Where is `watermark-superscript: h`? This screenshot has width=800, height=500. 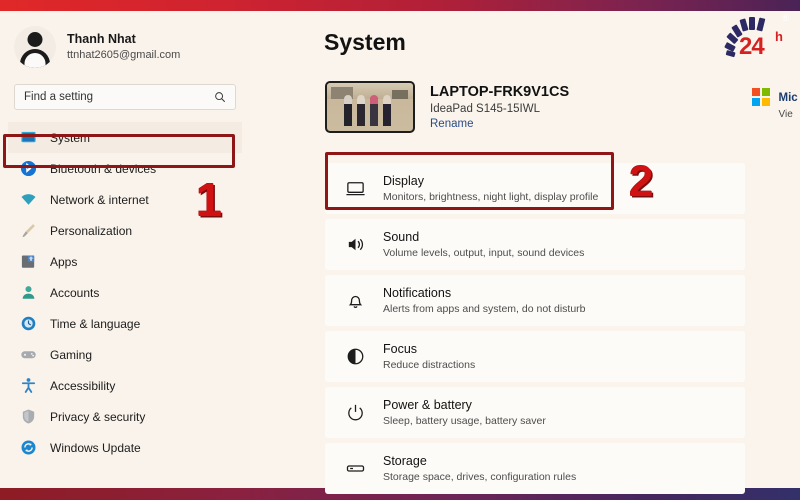
watermark-superscript: h is located at coordinates (779, 36).